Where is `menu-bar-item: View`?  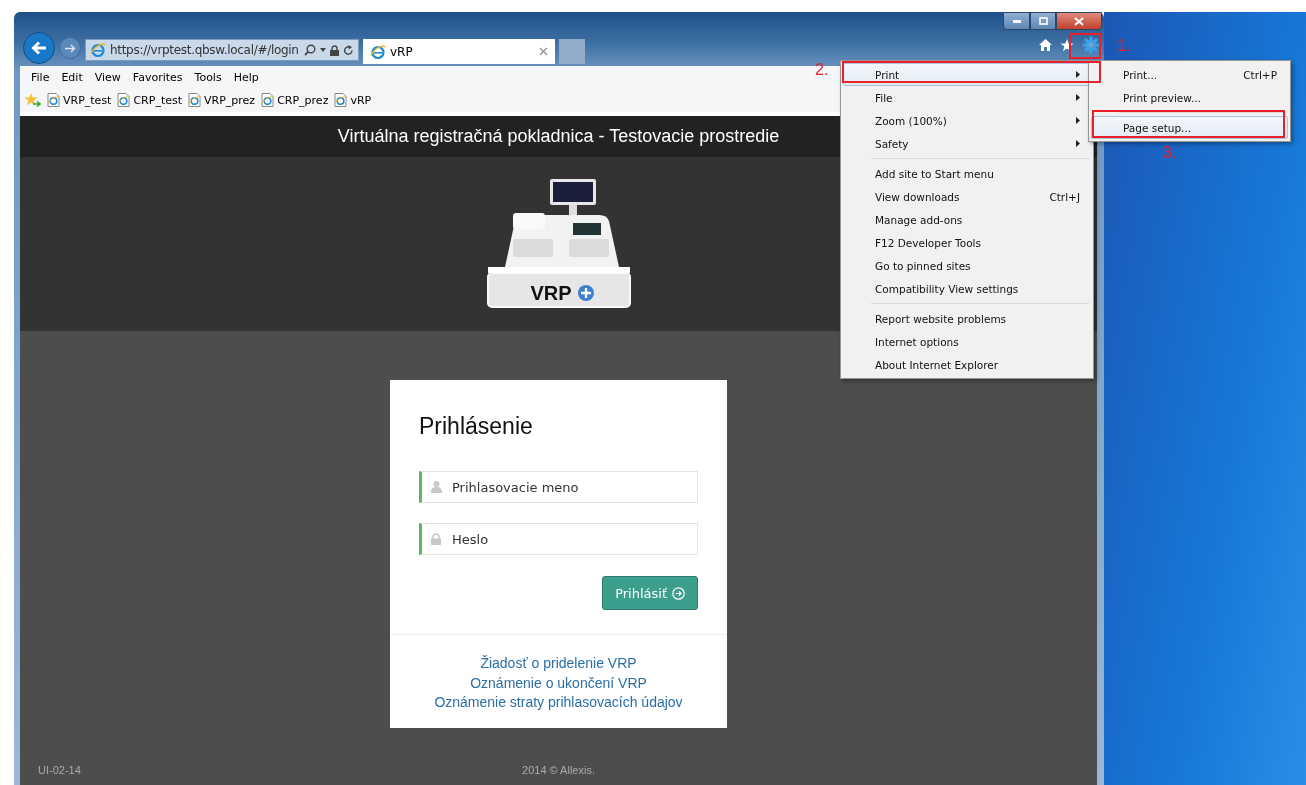 menu-bar-item: View is located at coordinates (107, 77).